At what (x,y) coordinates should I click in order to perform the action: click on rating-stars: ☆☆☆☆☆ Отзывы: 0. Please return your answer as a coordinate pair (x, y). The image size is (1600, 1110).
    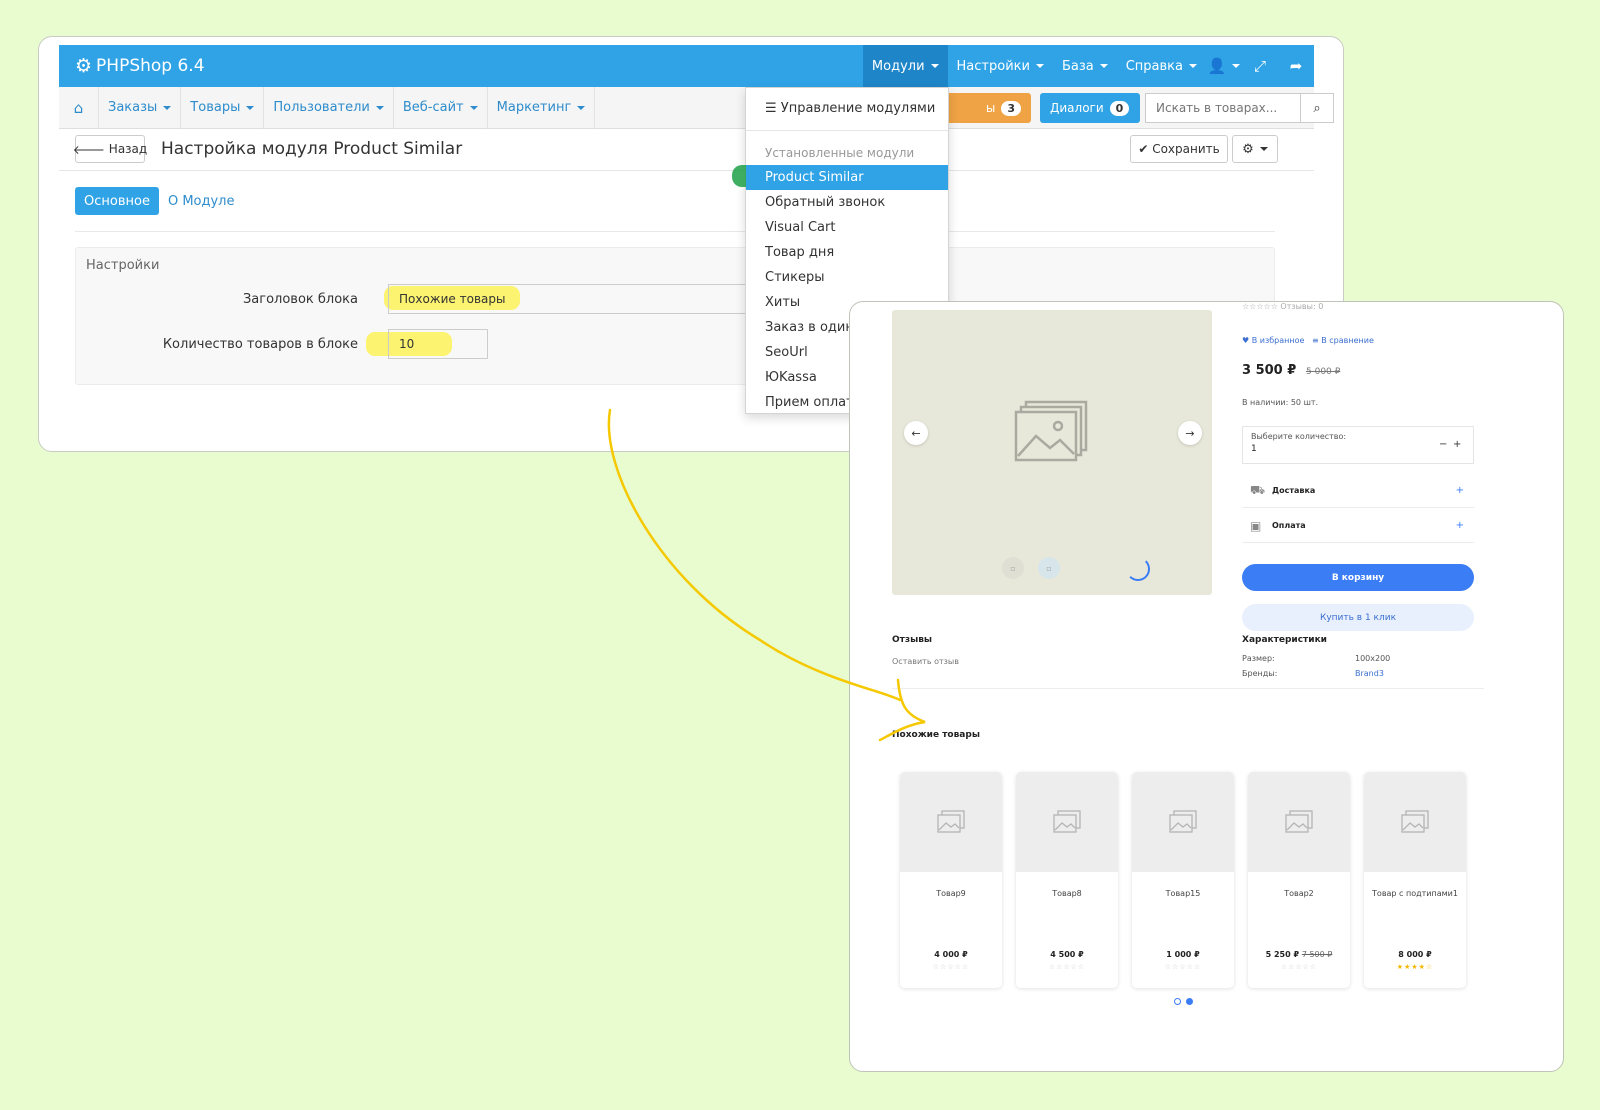
    Looking at the image, I should click on (1283, 306).